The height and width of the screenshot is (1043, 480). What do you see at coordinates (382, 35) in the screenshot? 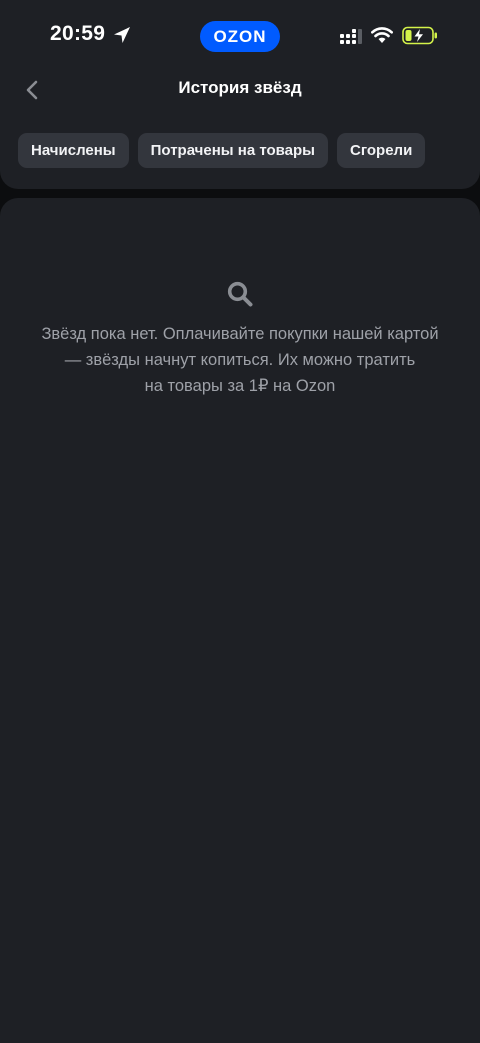
I see `wifi-icon` at bounding box center [382, 35].